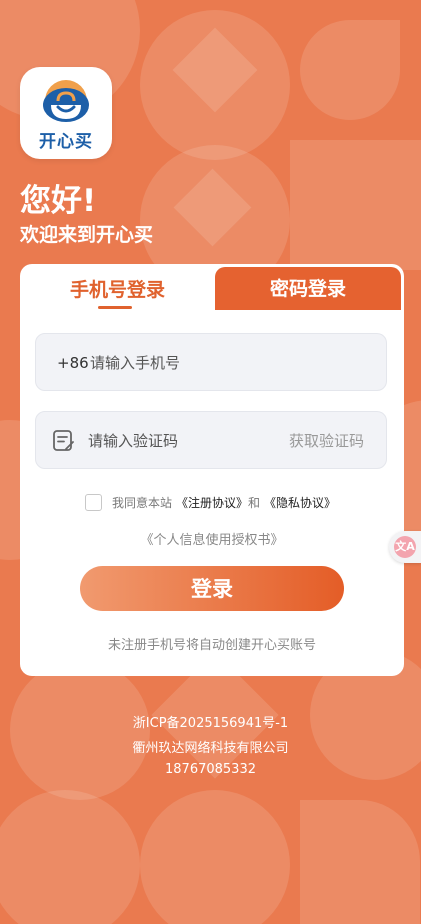  I want to click on get-code-button: 获取验证码, so click(326, 441).